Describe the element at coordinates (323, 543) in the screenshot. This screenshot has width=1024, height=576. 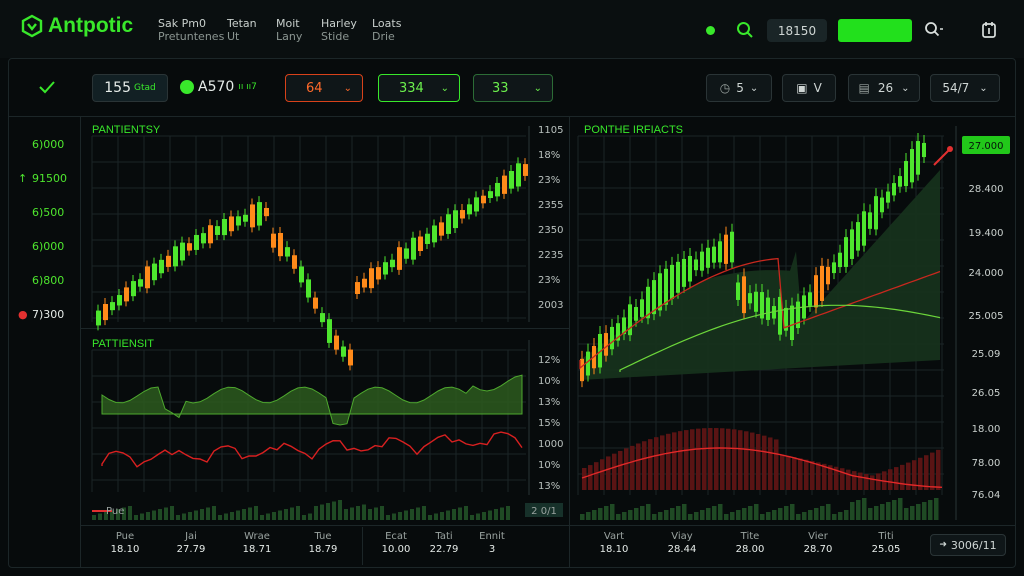
I see `footer-cell: Tue 18.79` at that location.